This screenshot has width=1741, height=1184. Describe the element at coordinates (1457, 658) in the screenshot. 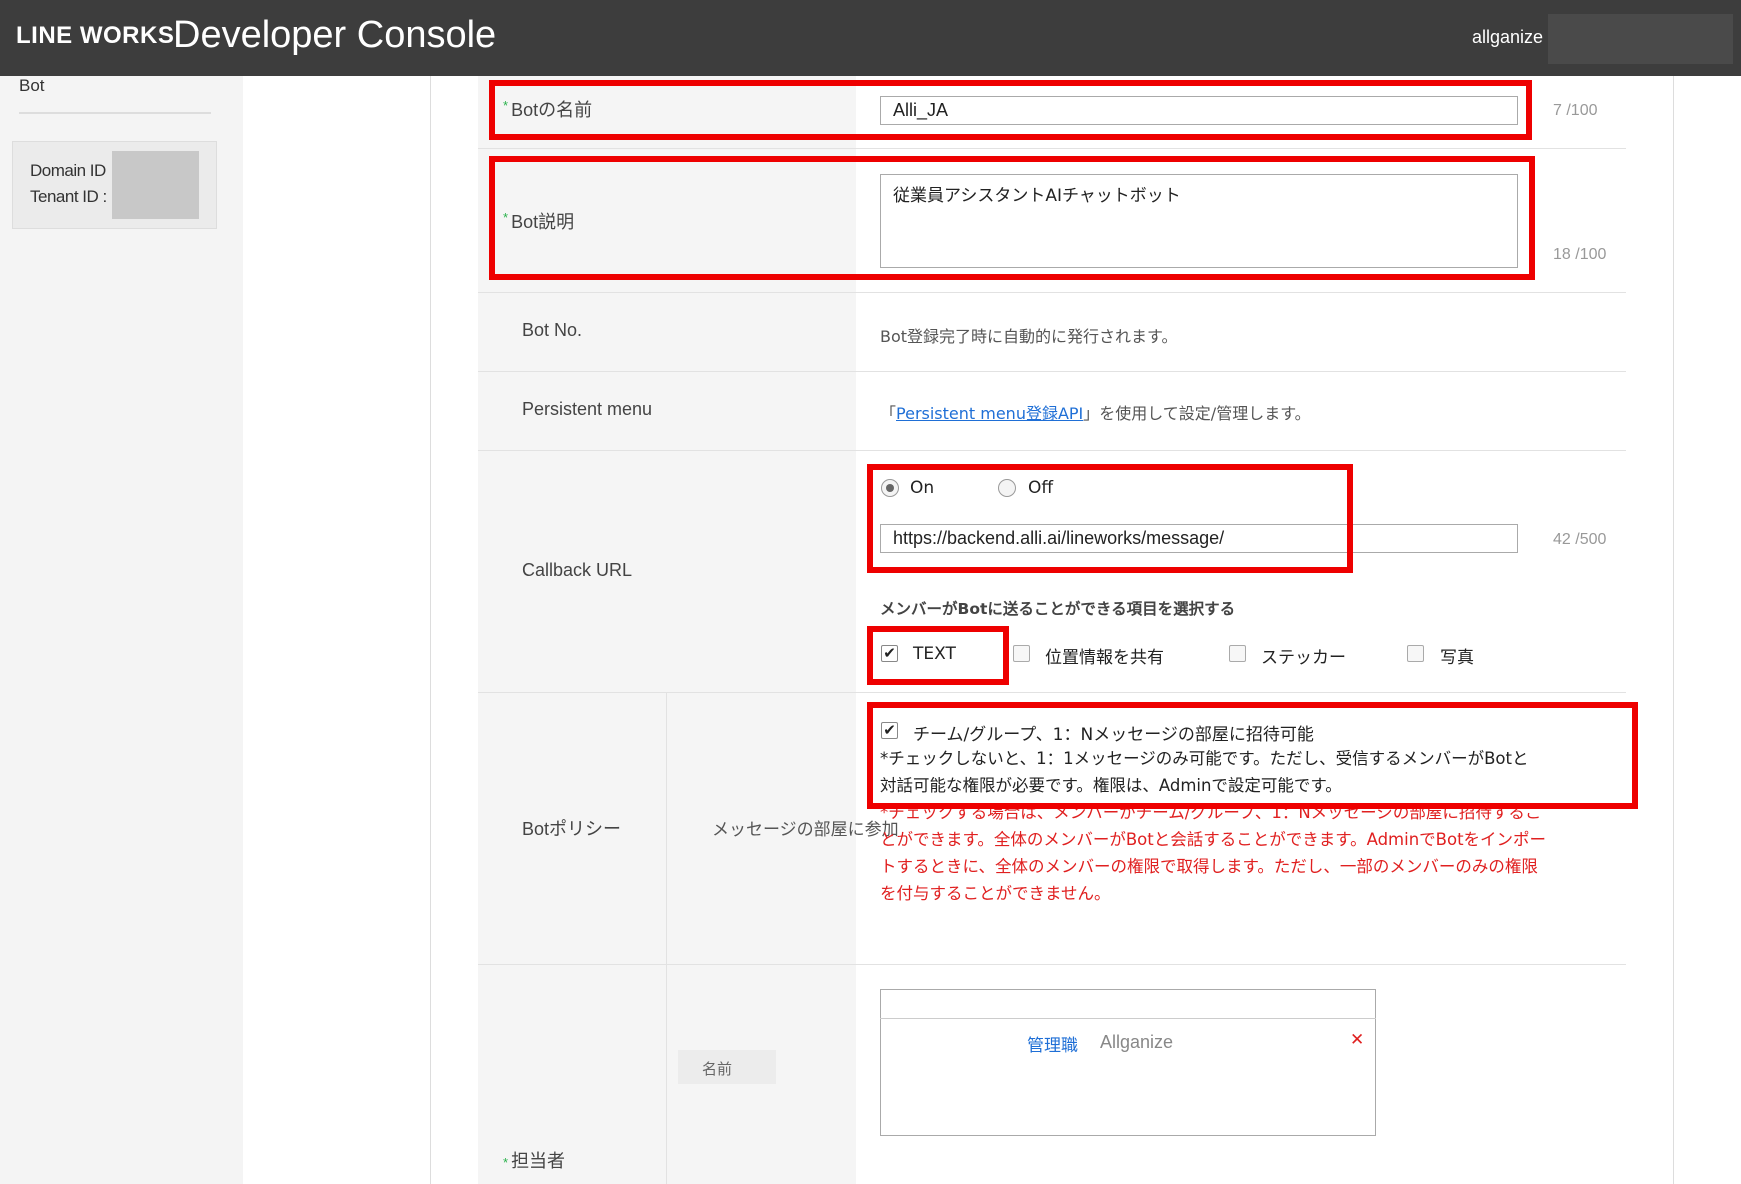

I see `photo-option-label: 写真` at that location.